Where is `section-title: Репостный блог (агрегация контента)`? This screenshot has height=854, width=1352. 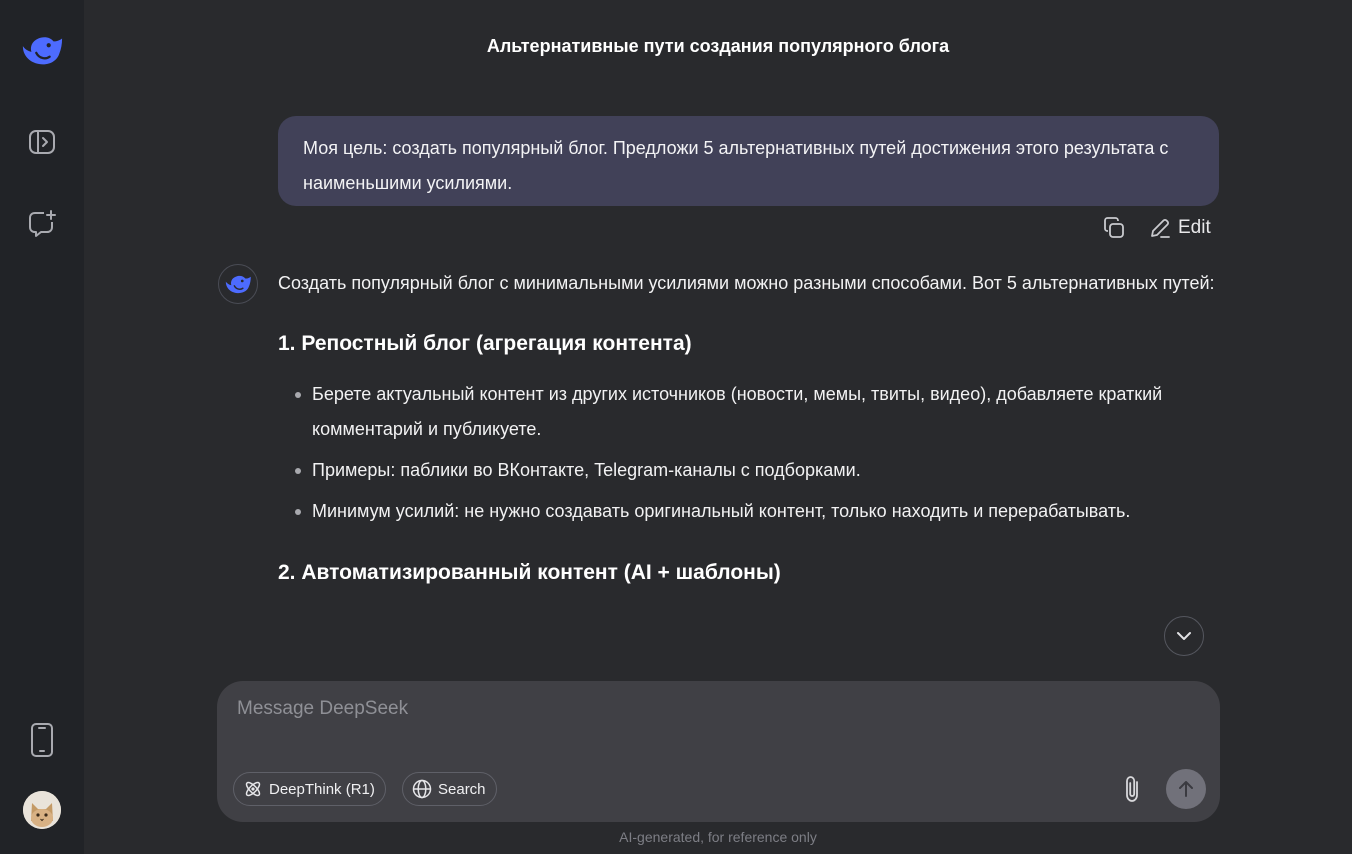 section-title: Репостный блог (агрегация контента) is located at coordinates (496, 343).